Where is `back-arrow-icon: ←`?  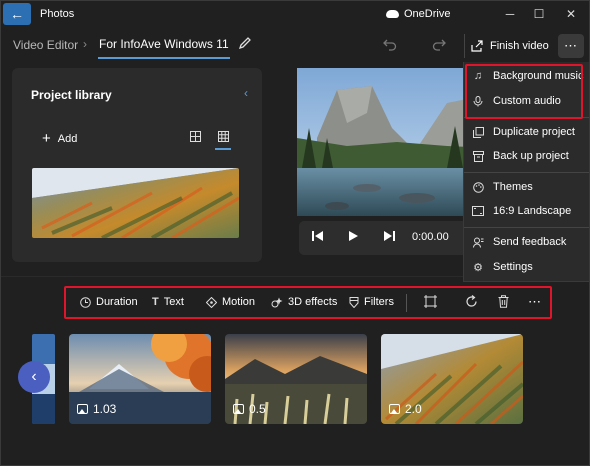
back-arrow-icon: ← is located at coordinates (17, 14).